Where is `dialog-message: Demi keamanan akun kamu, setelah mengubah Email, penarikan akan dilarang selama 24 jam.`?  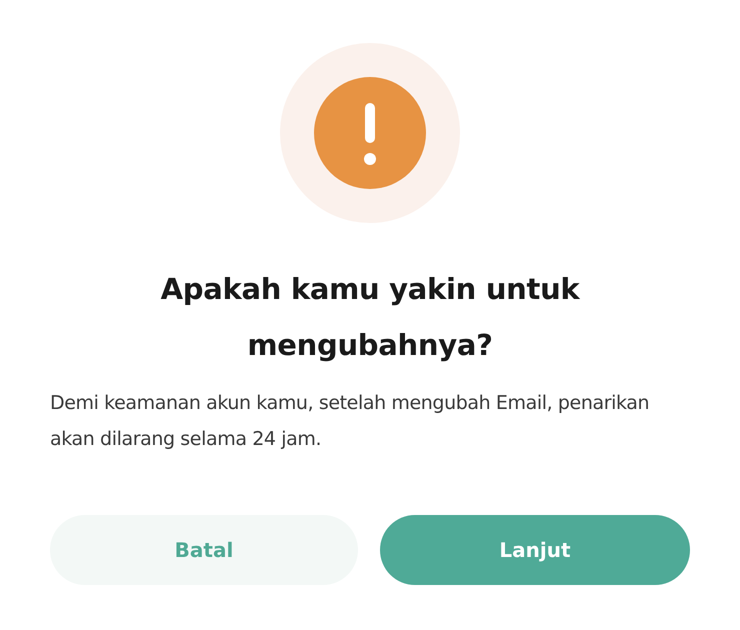 dialog-message: Demi keamanan akun kamu, setelah mengubah Email, penarikan akan dilarang selama 24 jam. is located at coordinates (350, 421).